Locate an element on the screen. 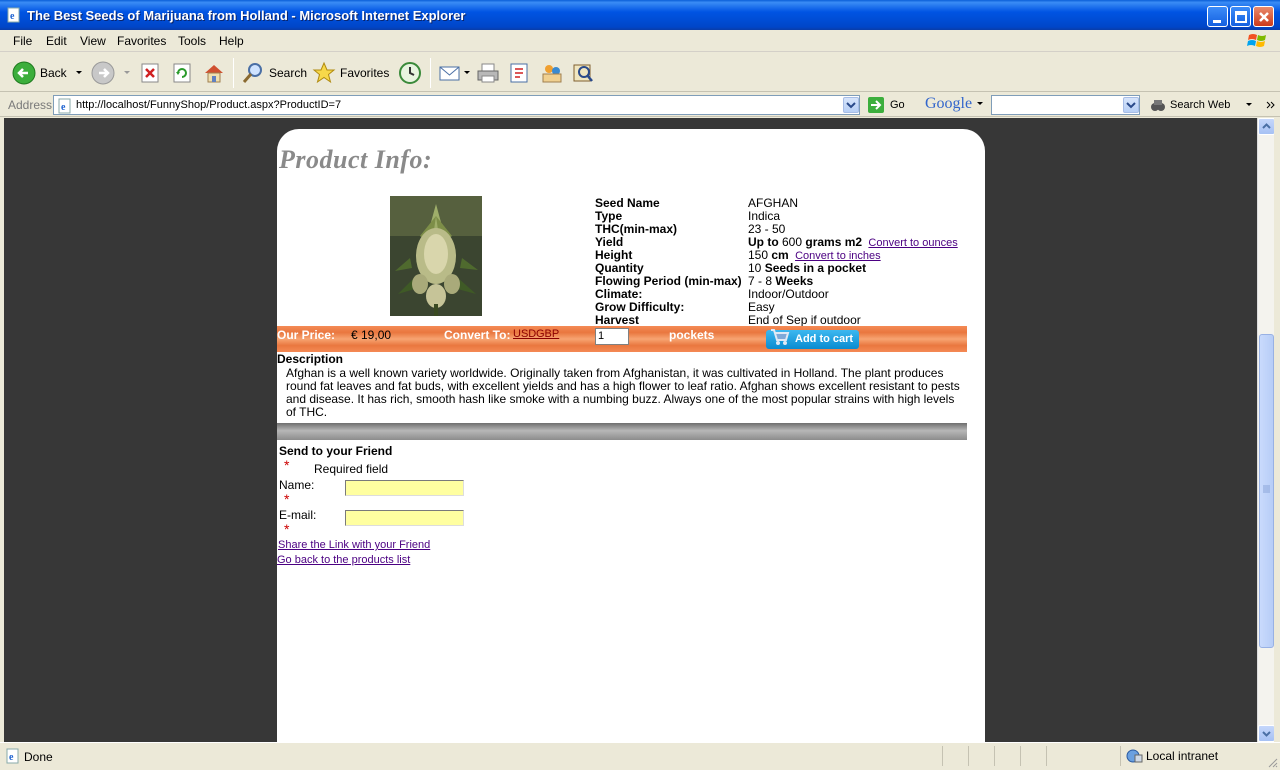  maximize-icon is located at coordinates (1241, 17).